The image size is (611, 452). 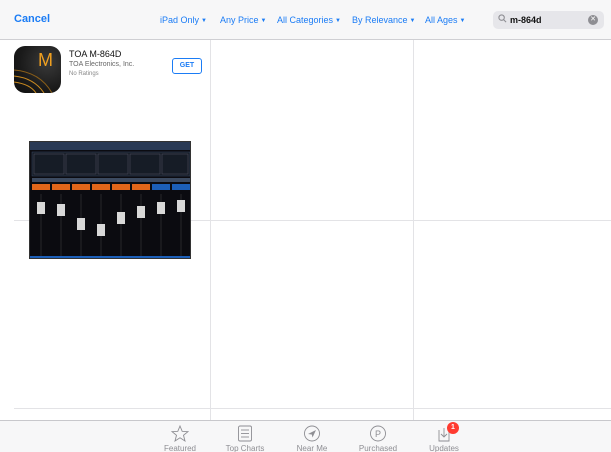 I want to click on tab-top-charts-label: Top Charts, so click(x=245, y=448).